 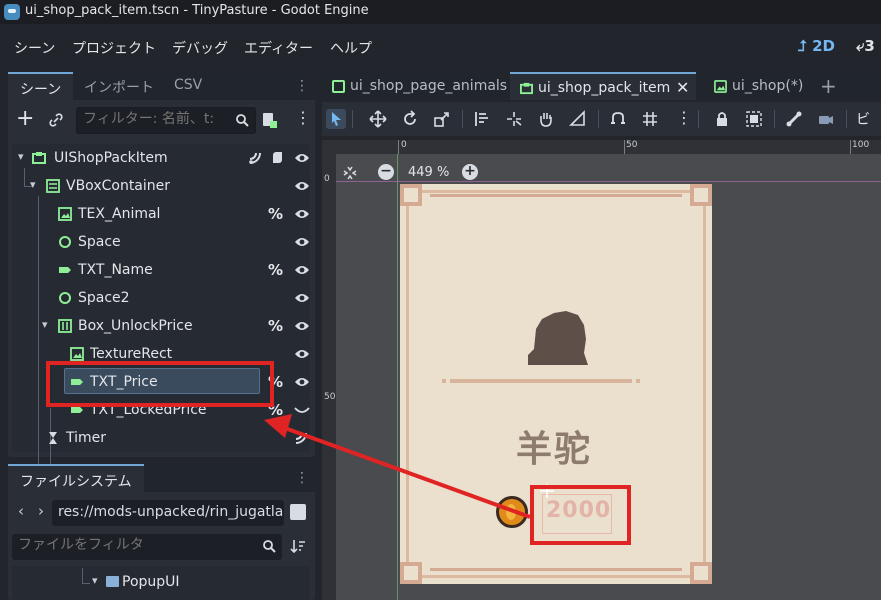 I want to click on menu-help: ヘルプ, so click(x=351, y=48).